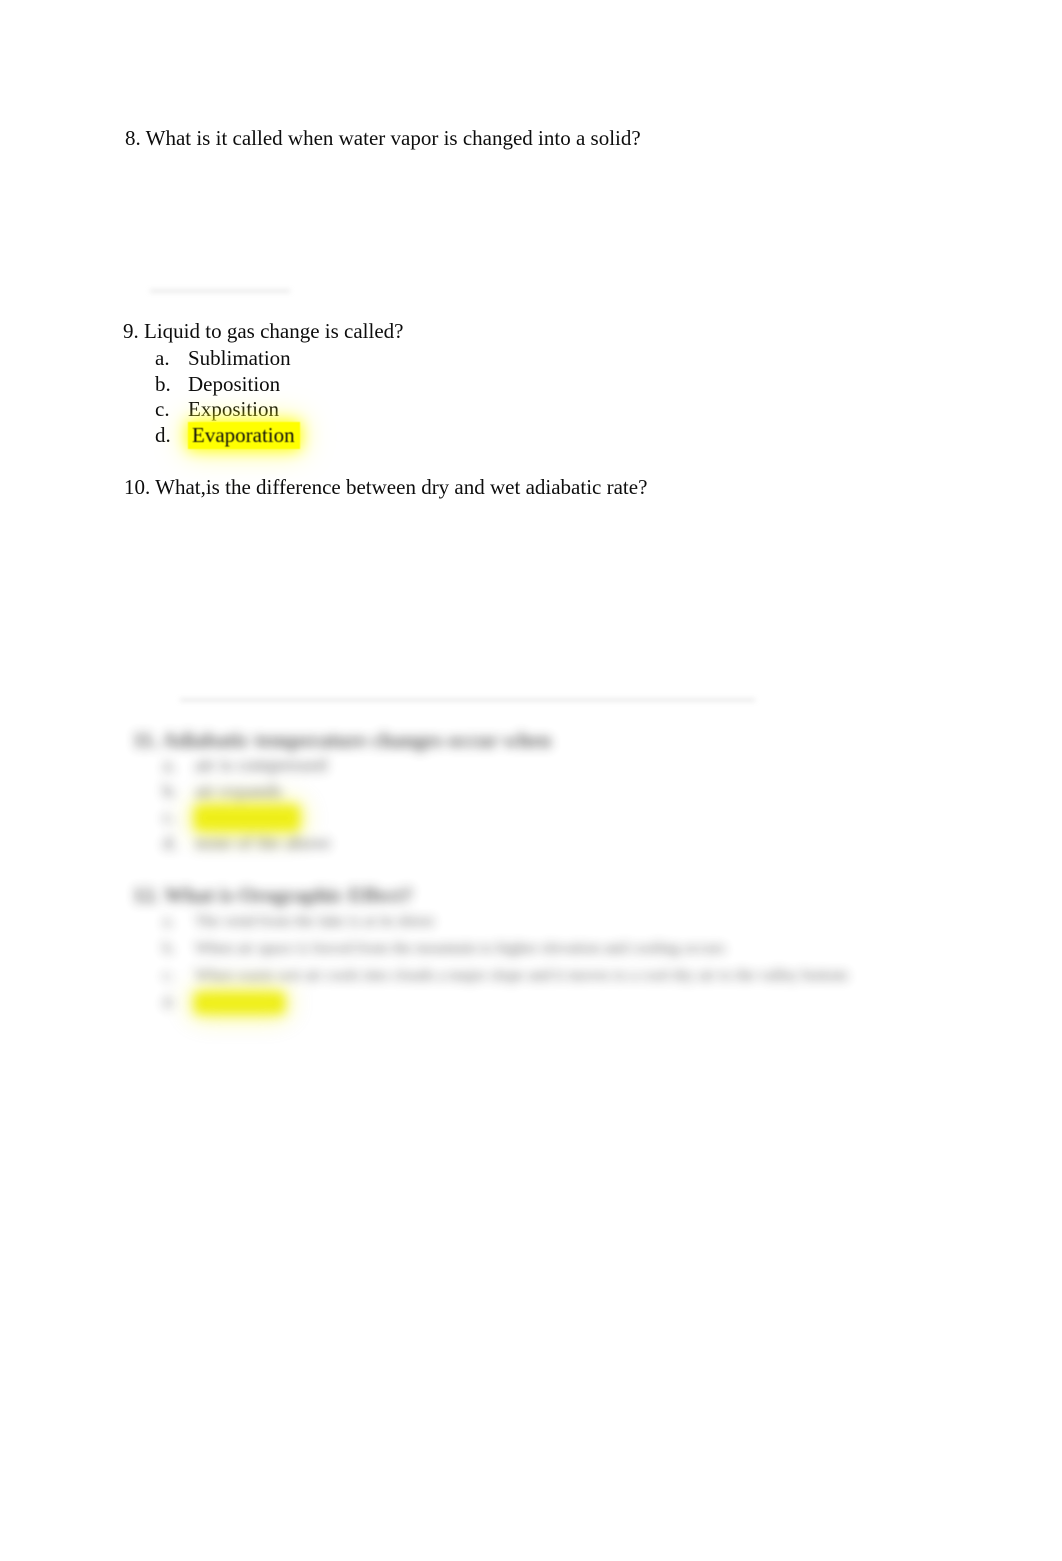 The width and height of the screenshot is (1062, 1561). I want to click on question-8-answer-line, so click(220, 291).